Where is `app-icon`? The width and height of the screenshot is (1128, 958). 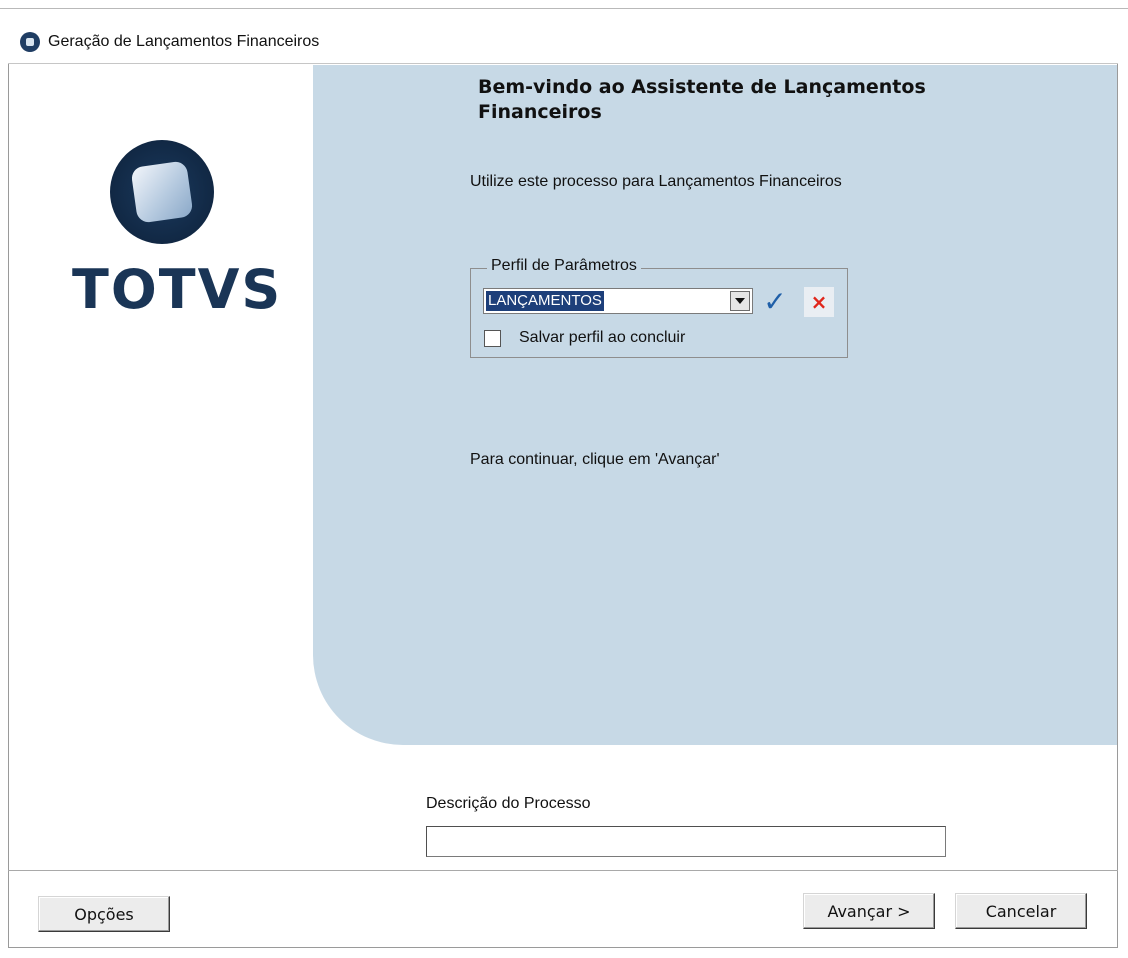 app-icon is located at coordinates (30, 42).